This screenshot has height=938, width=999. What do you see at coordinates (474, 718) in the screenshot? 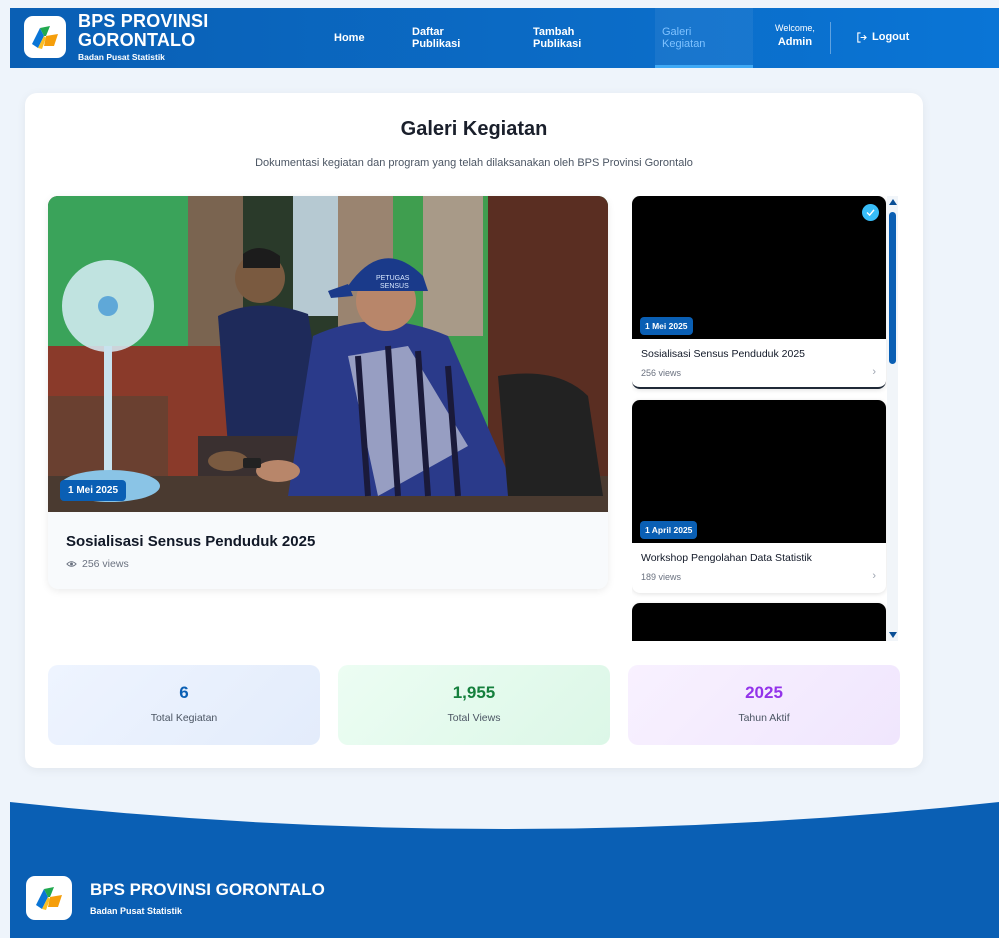
I see `stat-label: Total Views` at bounding box center [474, 718].